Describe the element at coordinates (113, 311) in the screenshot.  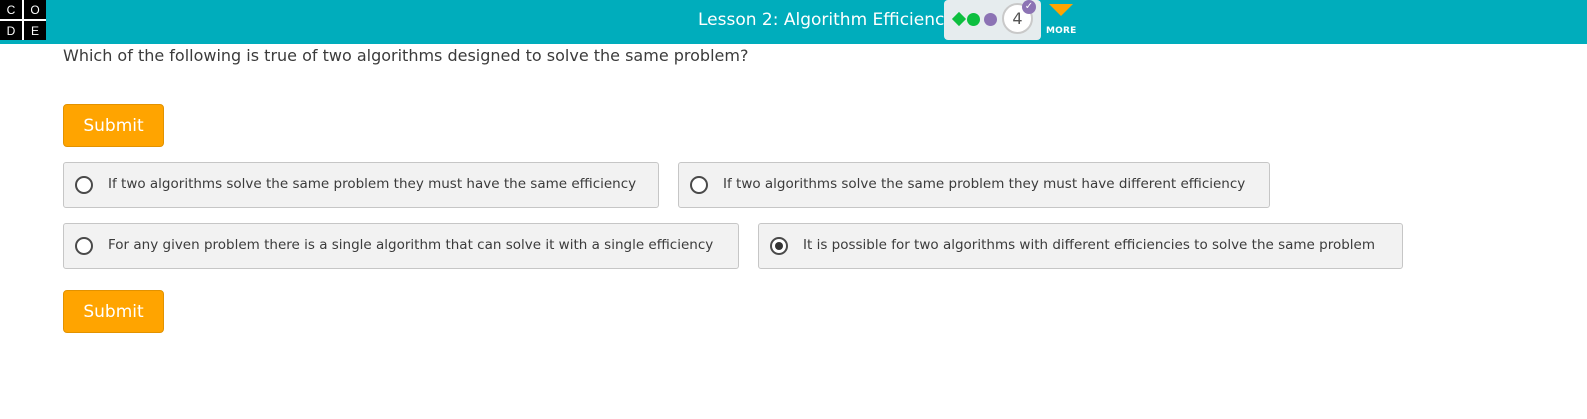
I see `submit-button-bottom: Submit` at that location.